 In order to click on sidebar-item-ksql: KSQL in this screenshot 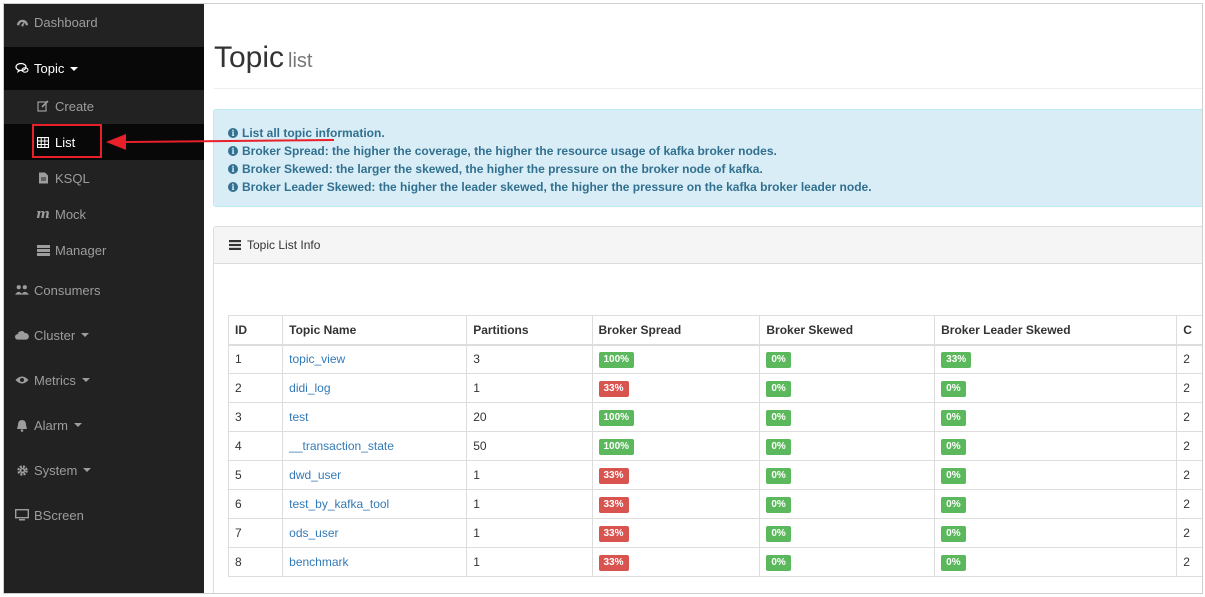, I will do `click(104, 178)`.